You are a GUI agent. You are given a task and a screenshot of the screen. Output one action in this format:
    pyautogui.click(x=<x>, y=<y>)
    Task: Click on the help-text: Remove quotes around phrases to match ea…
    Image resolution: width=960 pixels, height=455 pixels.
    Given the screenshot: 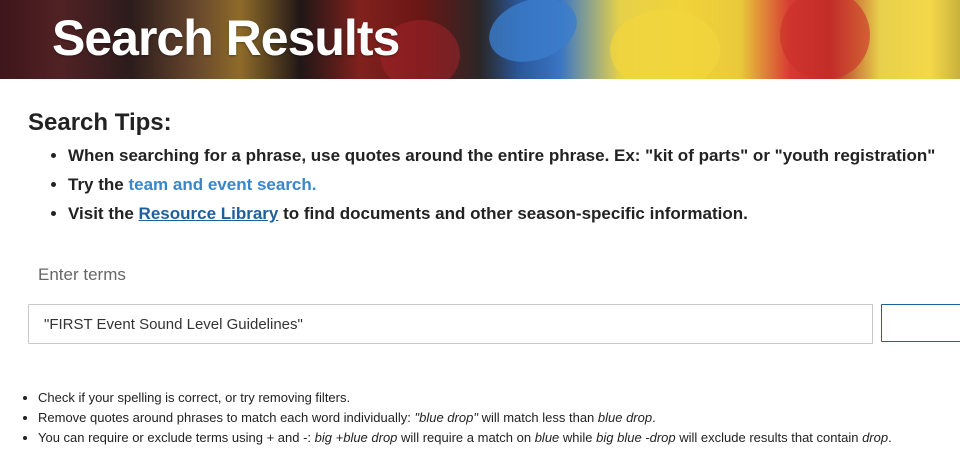 What is the action you would take?
    pyautogui.click(x=226, y=417)
    